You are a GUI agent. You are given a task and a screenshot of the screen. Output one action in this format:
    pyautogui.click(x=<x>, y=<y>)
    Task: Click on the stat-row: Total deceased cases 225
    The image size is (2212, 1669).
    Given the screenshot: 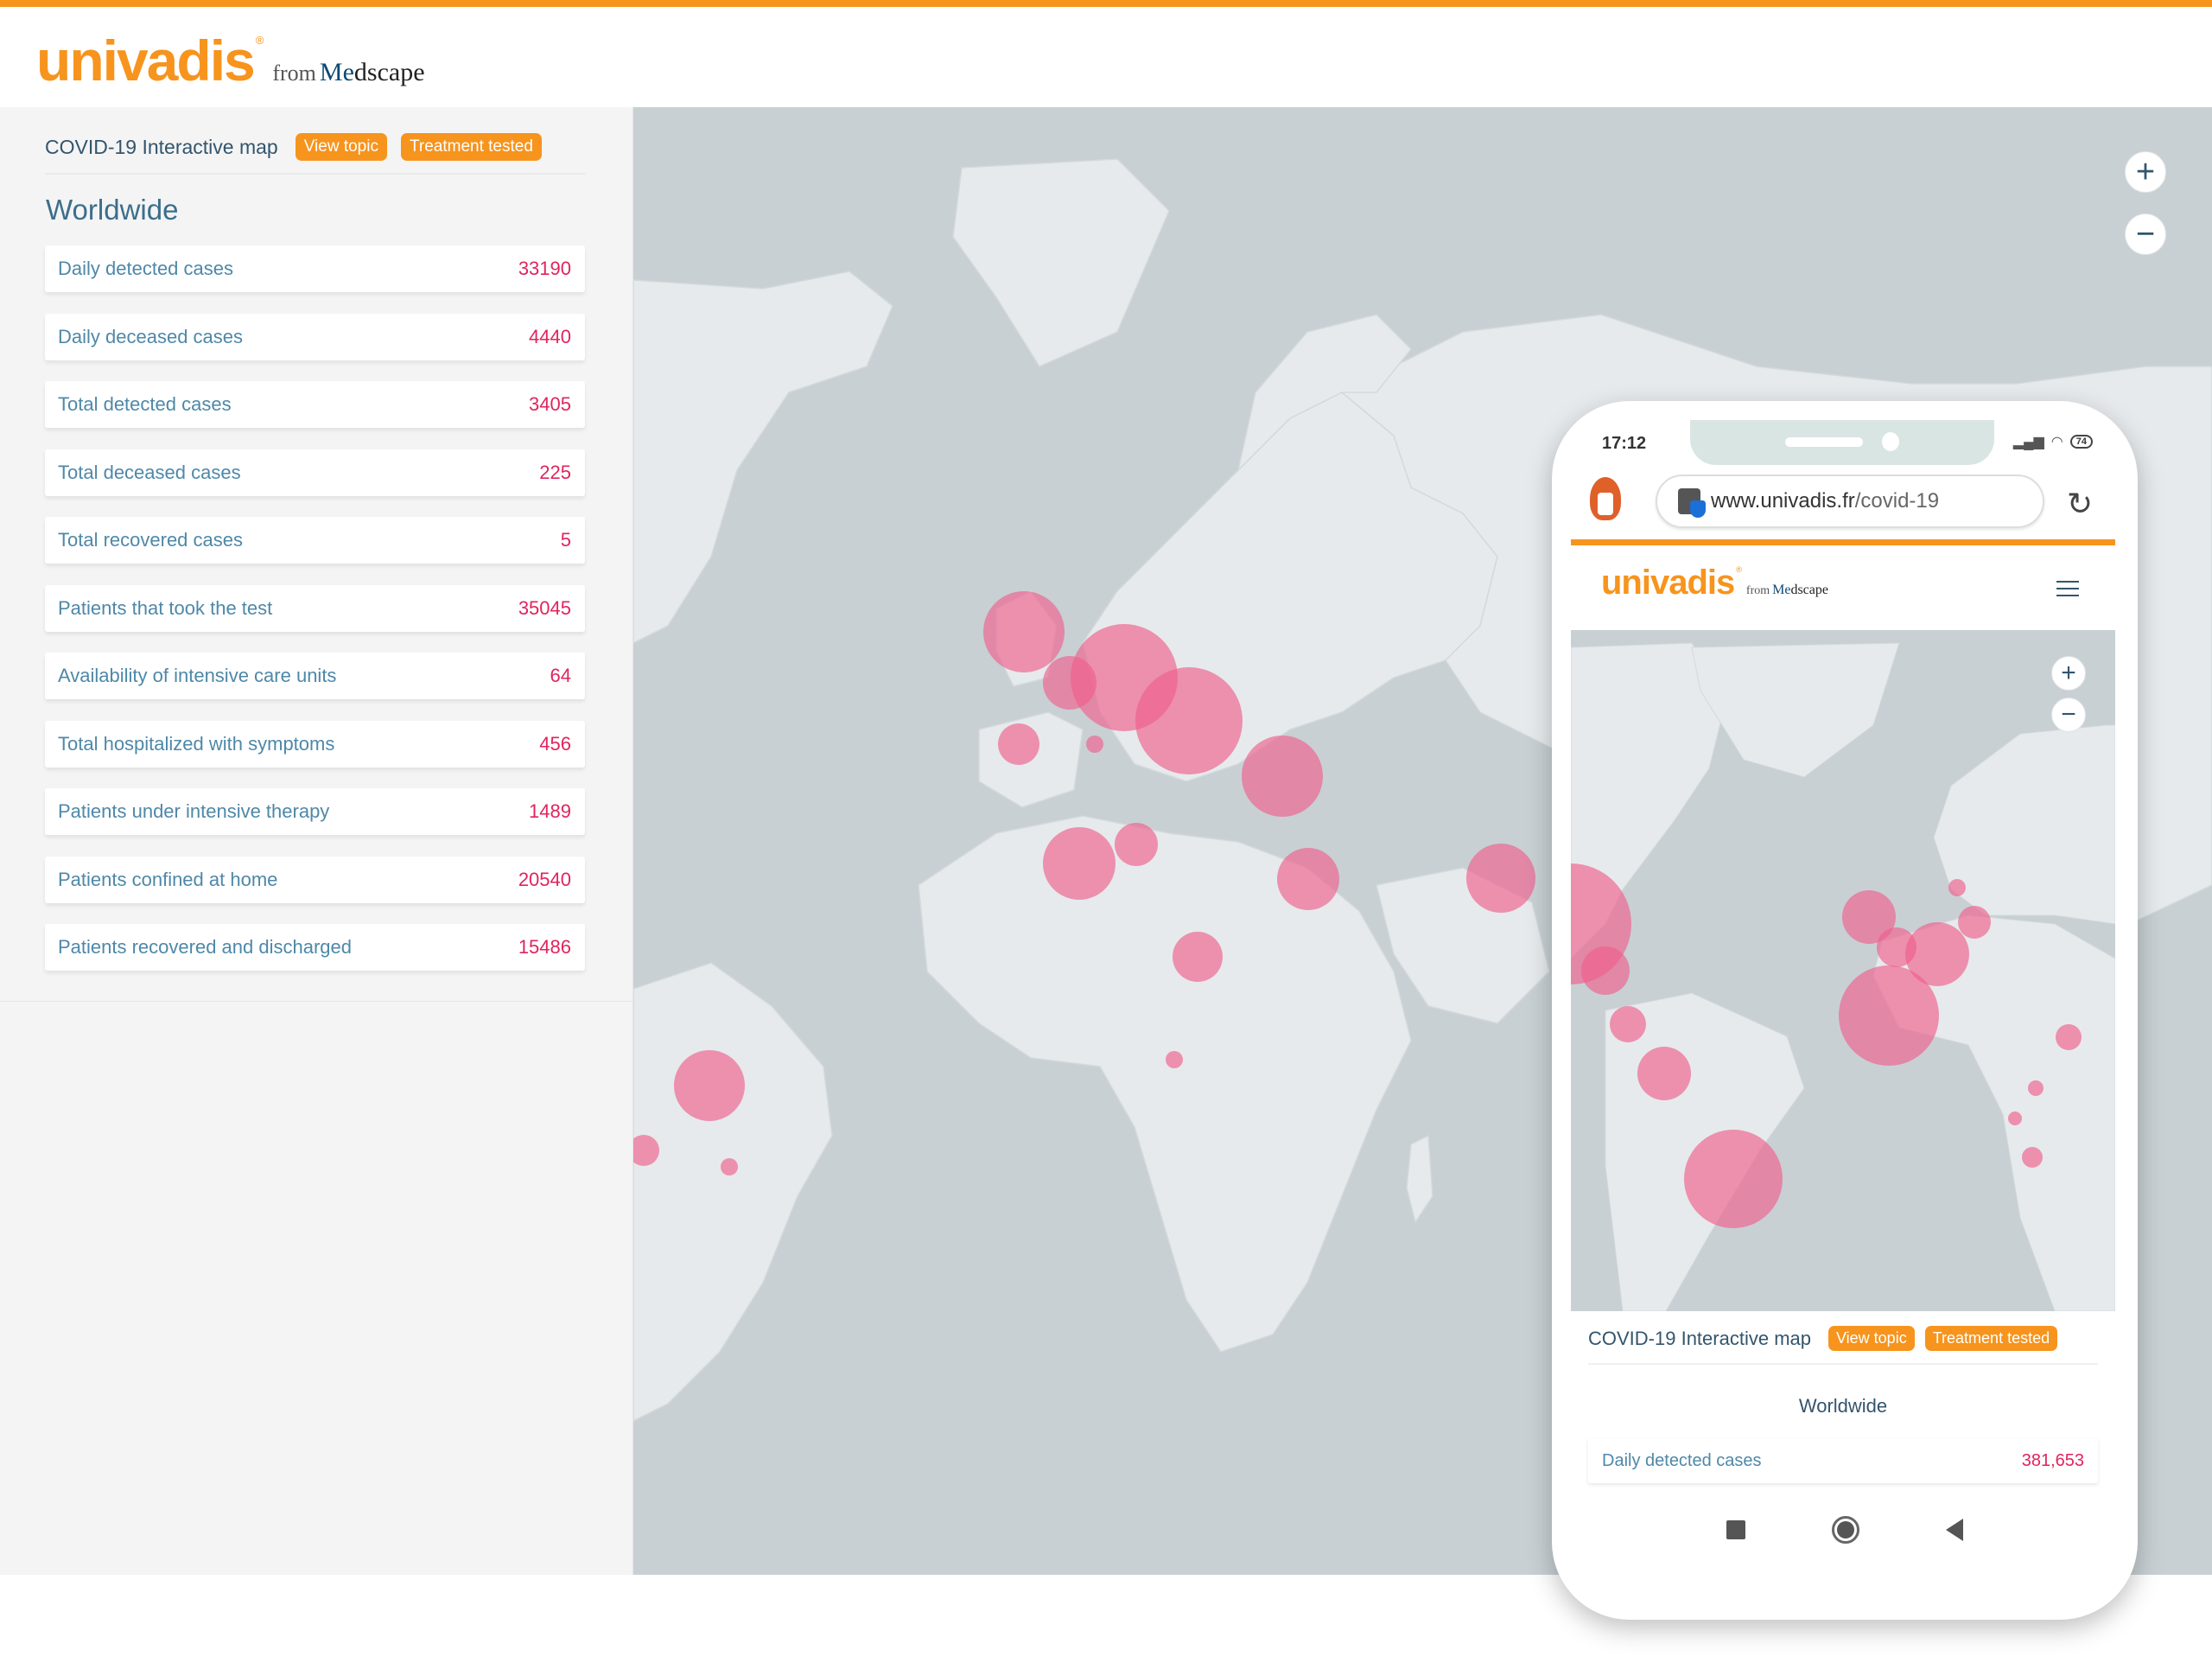 What is the action you would take?
    pyautogui.click(x=315, y=473)
    